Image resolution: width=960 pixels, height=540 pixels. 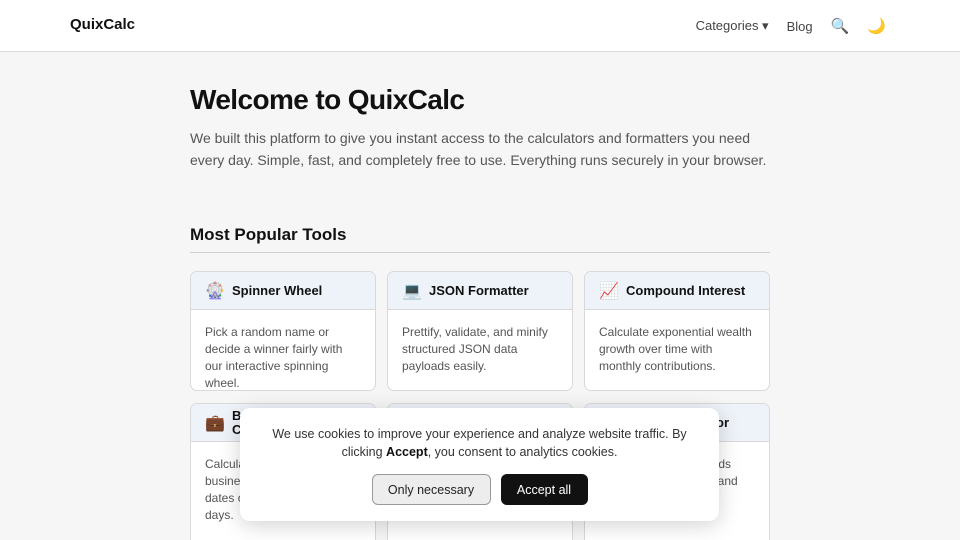 I want to click on chart-increasing-icon: 📈, so click(x=609, y=291).